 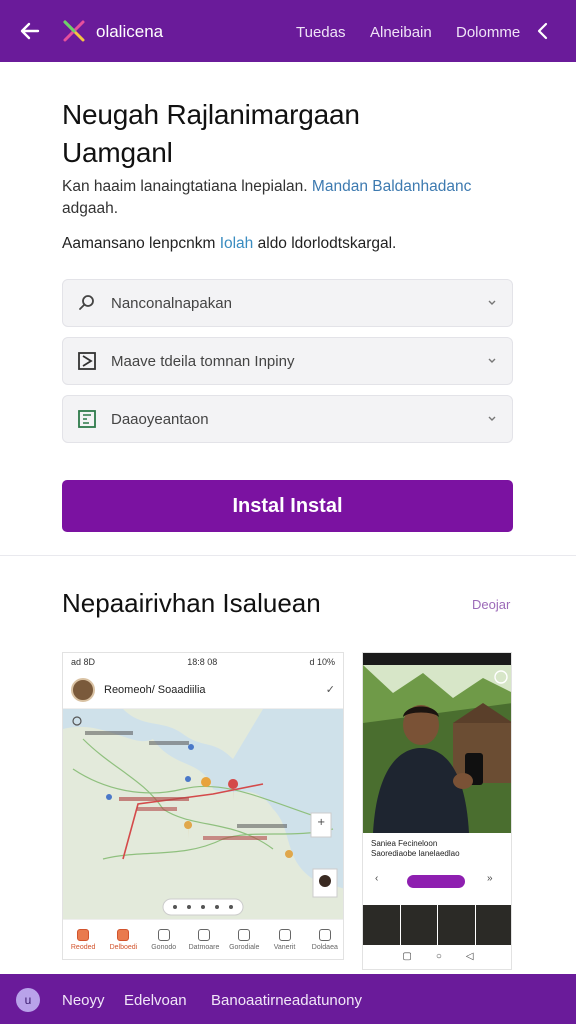 What do you see at coordinates (324, 947) in the screenshot?
I see `tab-label-7: Doldaea` at bounding box center [324, 947].